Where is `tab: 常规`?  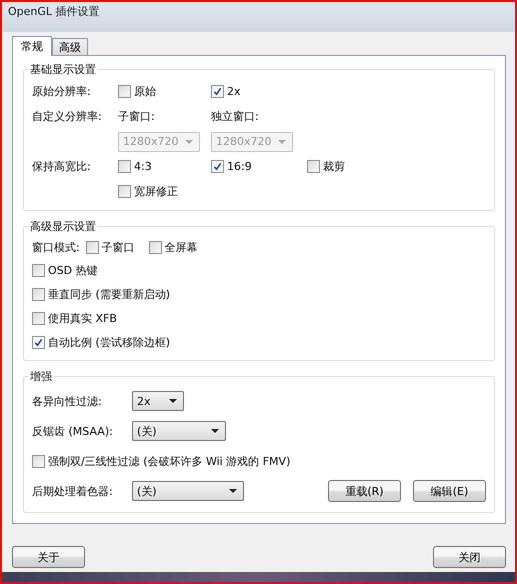 tab: 常规 is located at coordinates (32, 46).